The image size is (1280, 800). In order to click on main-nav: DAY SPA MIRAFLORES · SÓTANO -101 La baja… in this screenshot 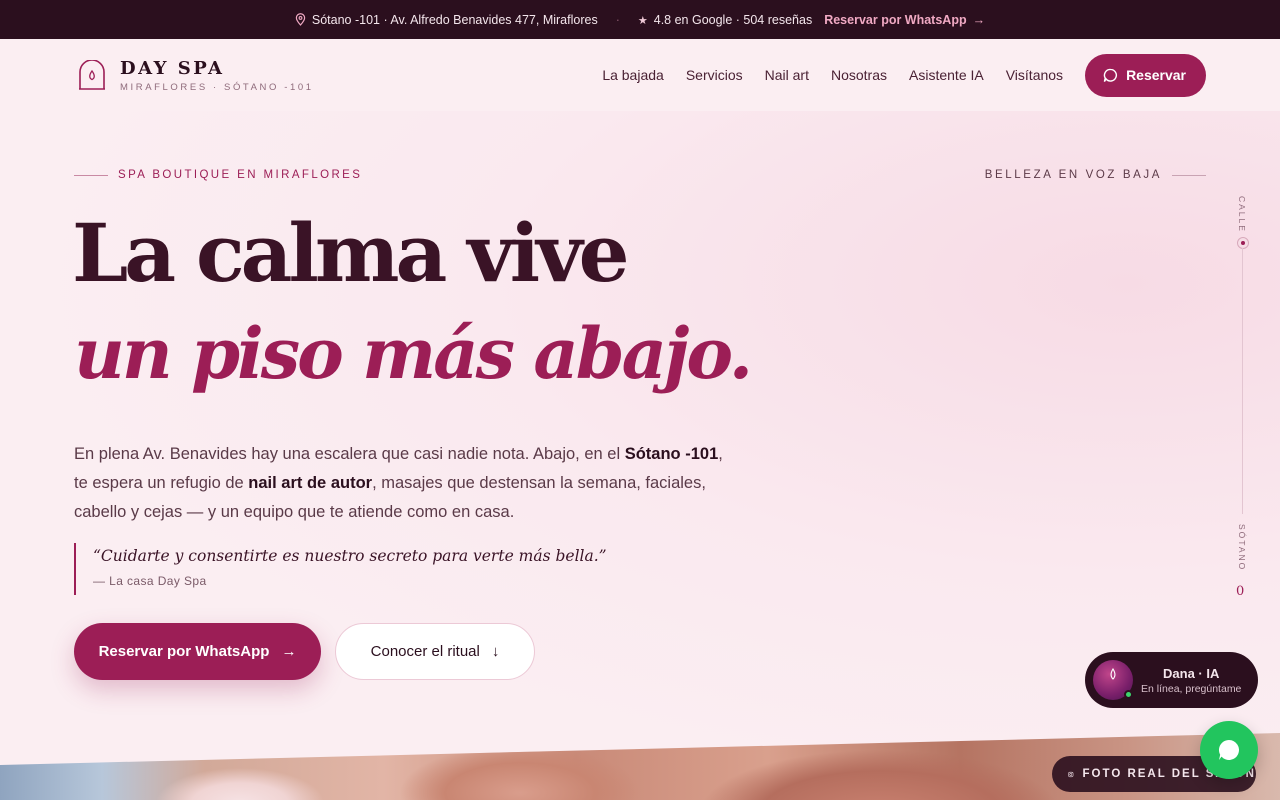, I will do `click(640, 75)`.